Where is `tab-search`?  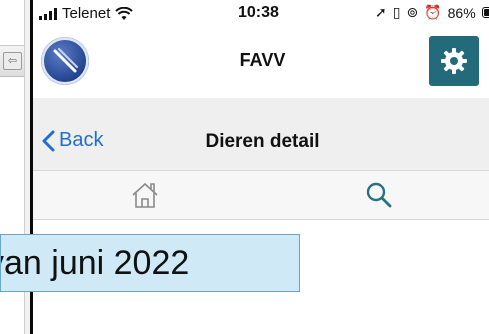
tab-search is located at coordinates (379, 195).